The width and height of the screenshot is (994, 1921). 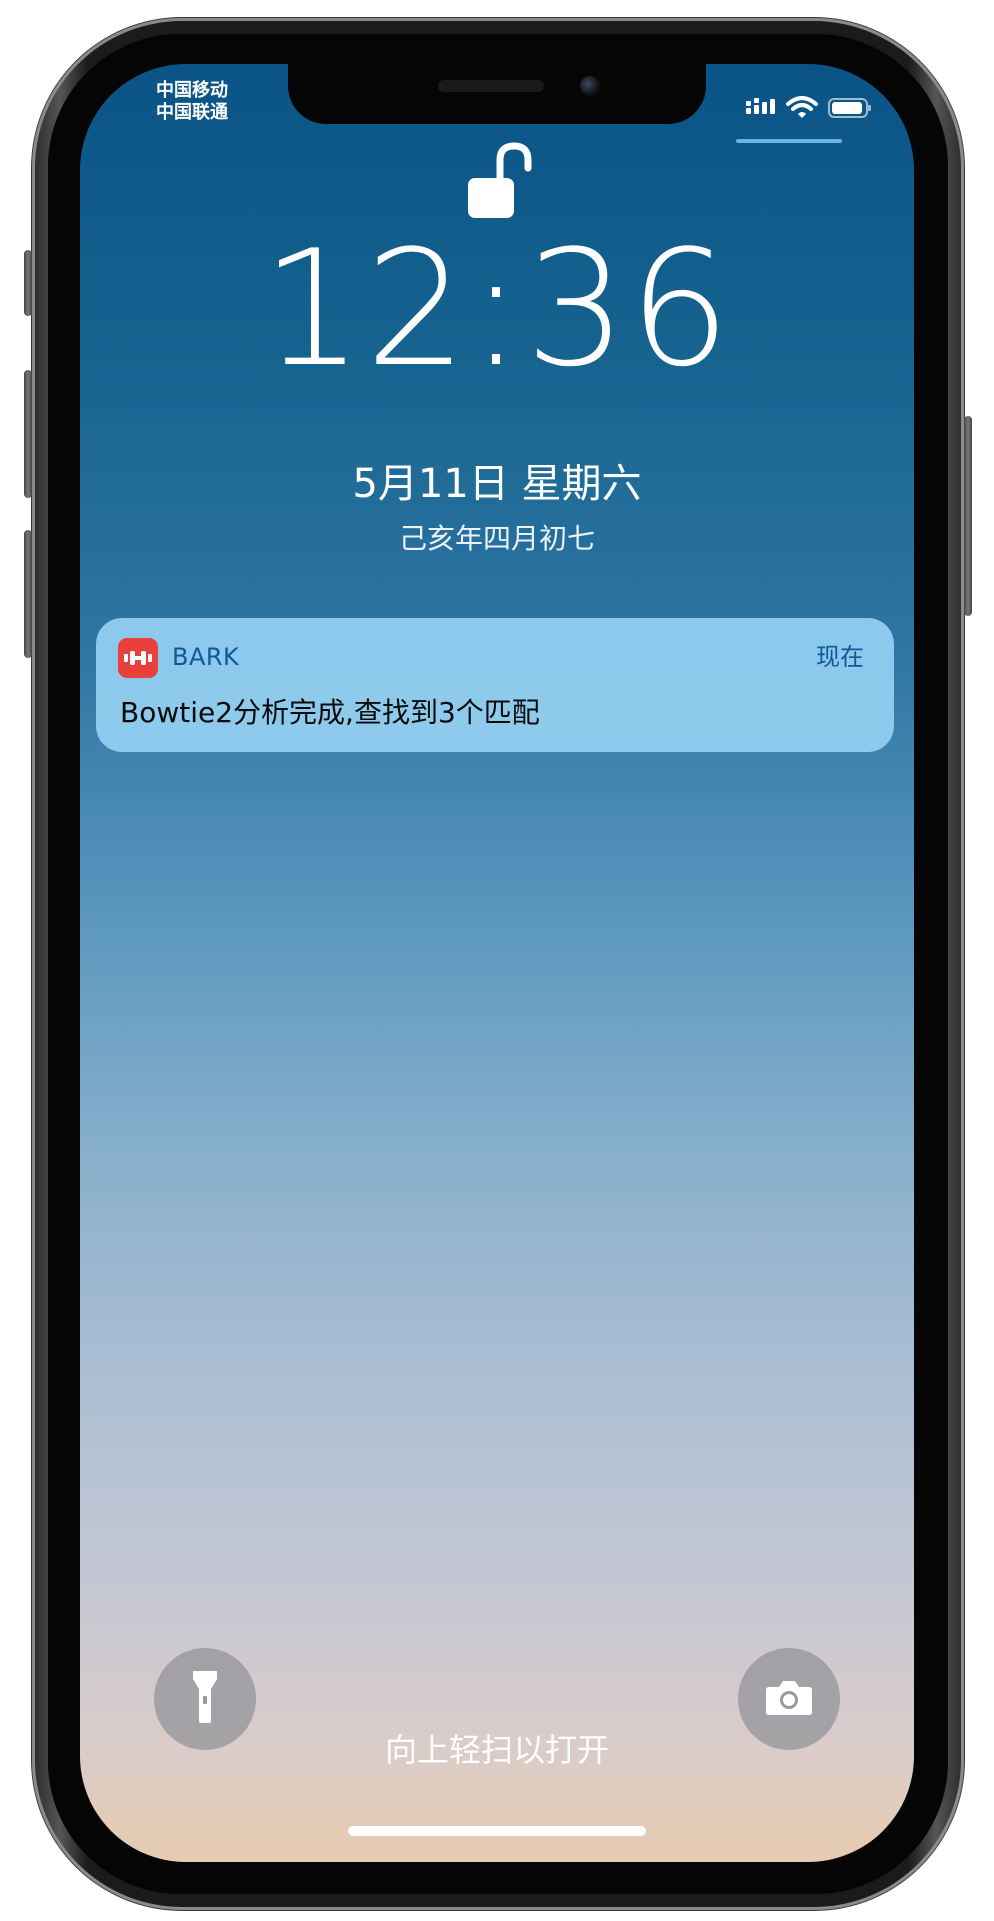 I want to click on lock-screen-date: 5月11日 星期六, so click(x=497, y=484).